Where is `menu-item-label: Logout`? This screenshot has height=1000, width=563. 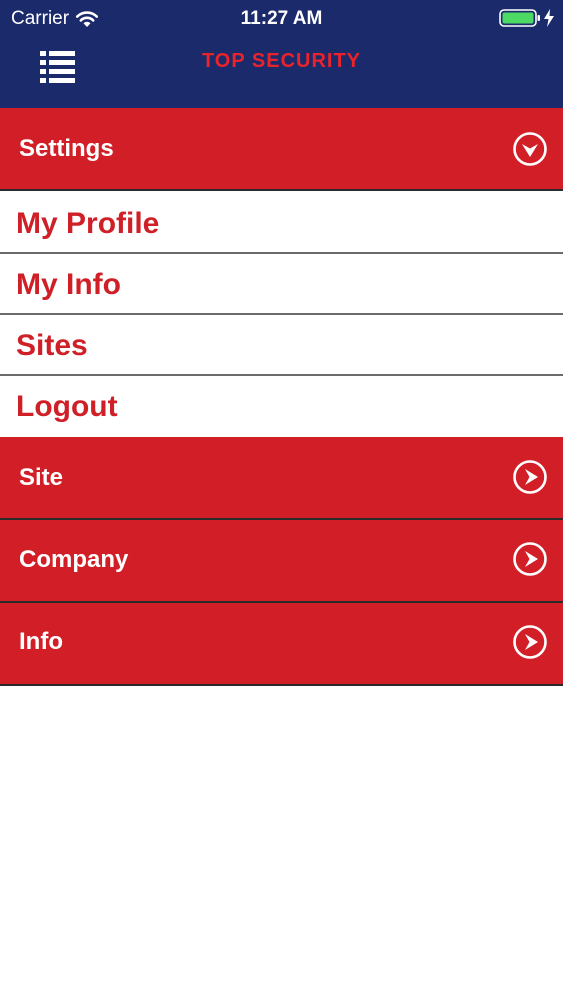
menu-item-label: Logout is located at coordinates (67, 406).